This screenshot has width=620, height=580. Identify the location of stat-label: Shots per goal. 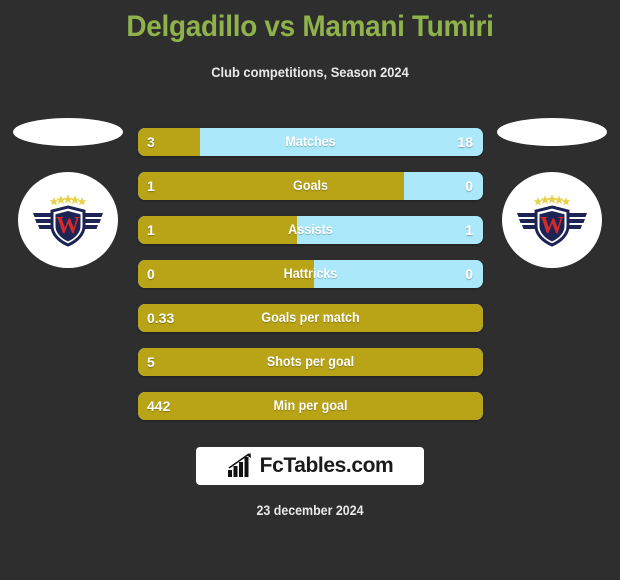
(310, 361).